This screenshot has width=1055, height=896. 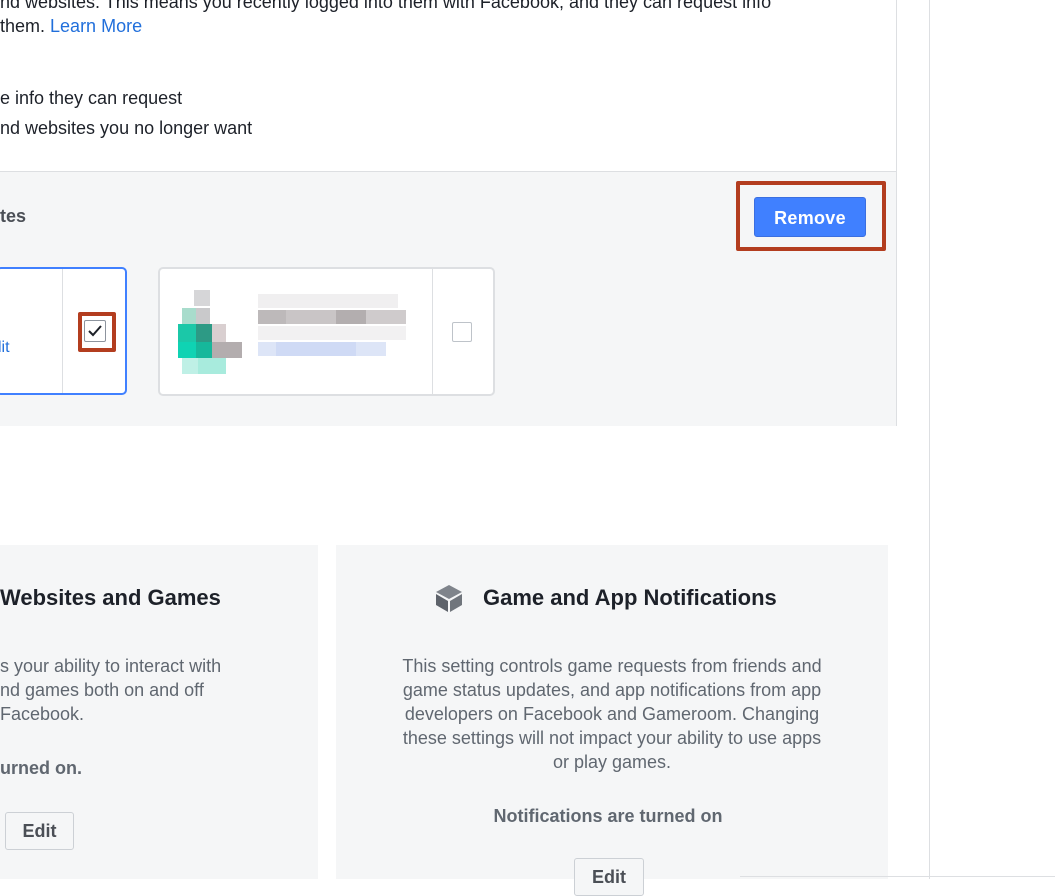 What do you see at coordinates (126, 128) in the screenshot?
I see `bullet-remove-websites: nd websites you no longer want` at bounding box center [126, 128].